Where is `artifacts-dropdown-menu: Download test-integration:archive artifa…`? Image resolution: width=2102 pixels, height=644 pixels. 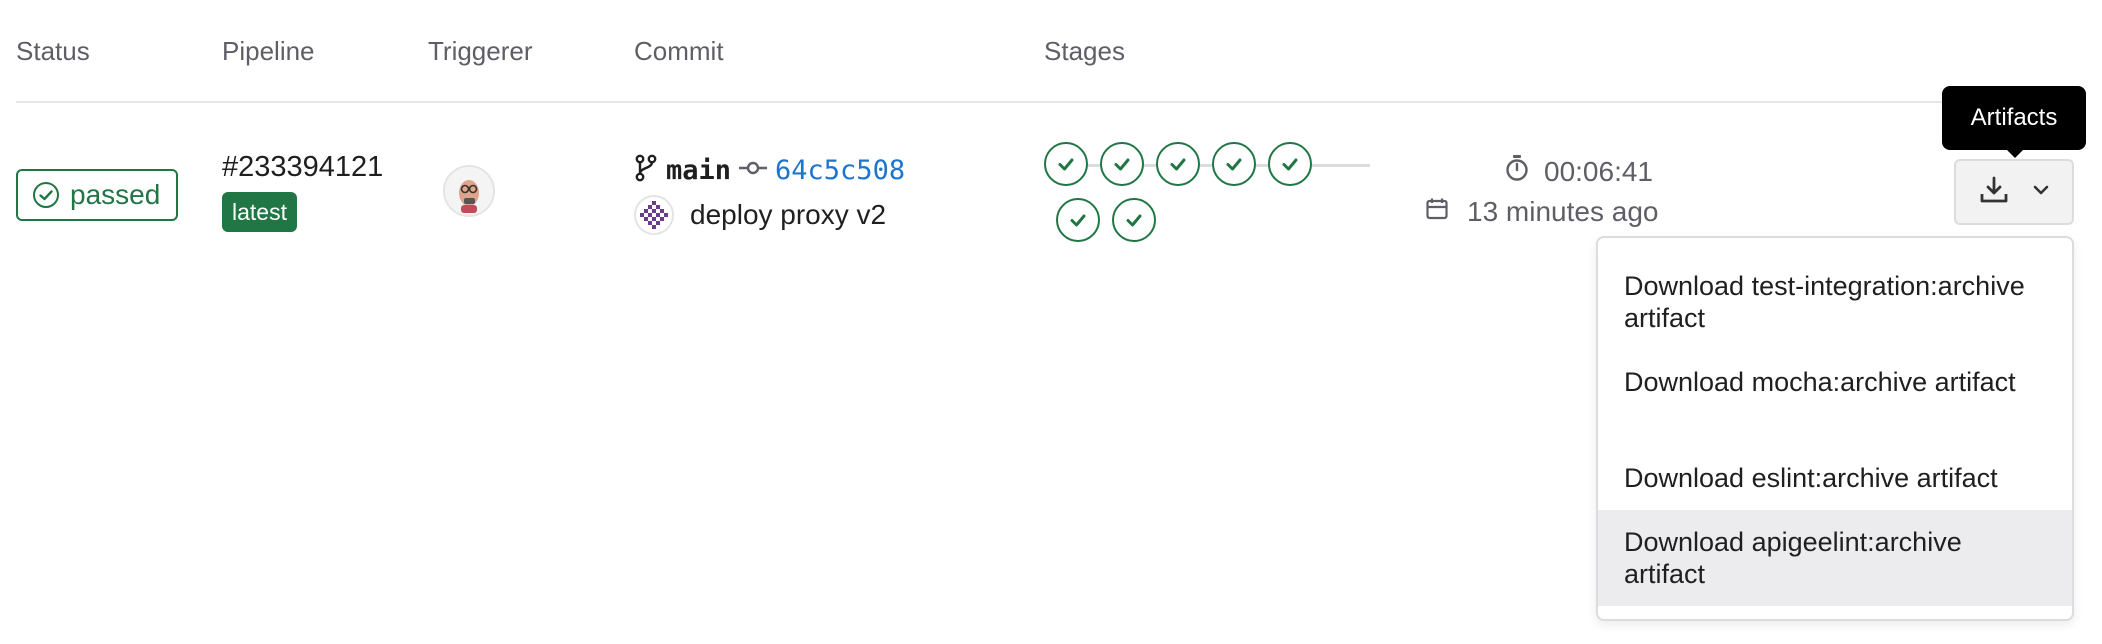 artifacts-dropdown-menu: Download test-integration:archive artifa… is located at coordinates (1835, 428).